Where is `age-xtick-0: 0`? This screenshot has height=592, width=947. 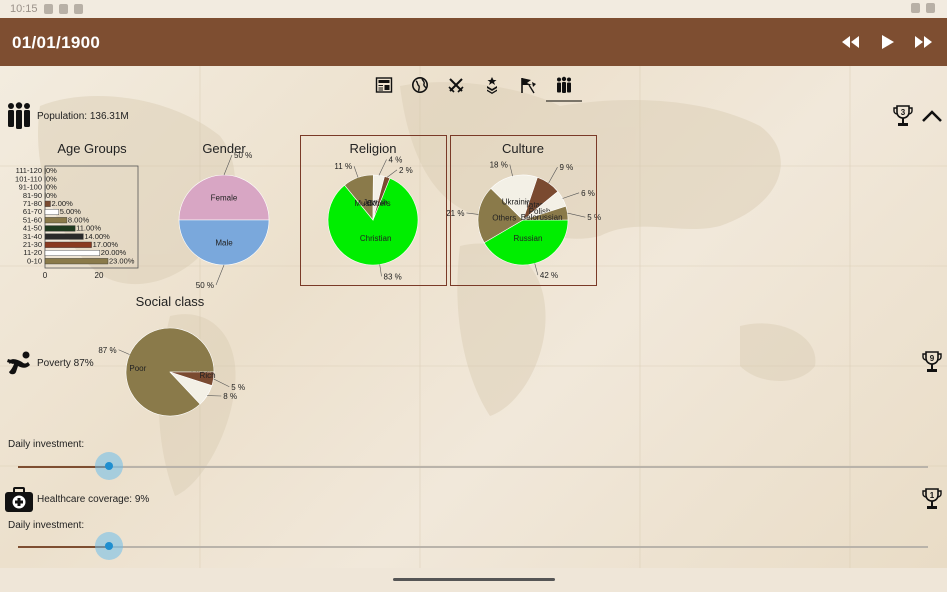 age-xtick-0: 0 is located at coordinates (45, 275).